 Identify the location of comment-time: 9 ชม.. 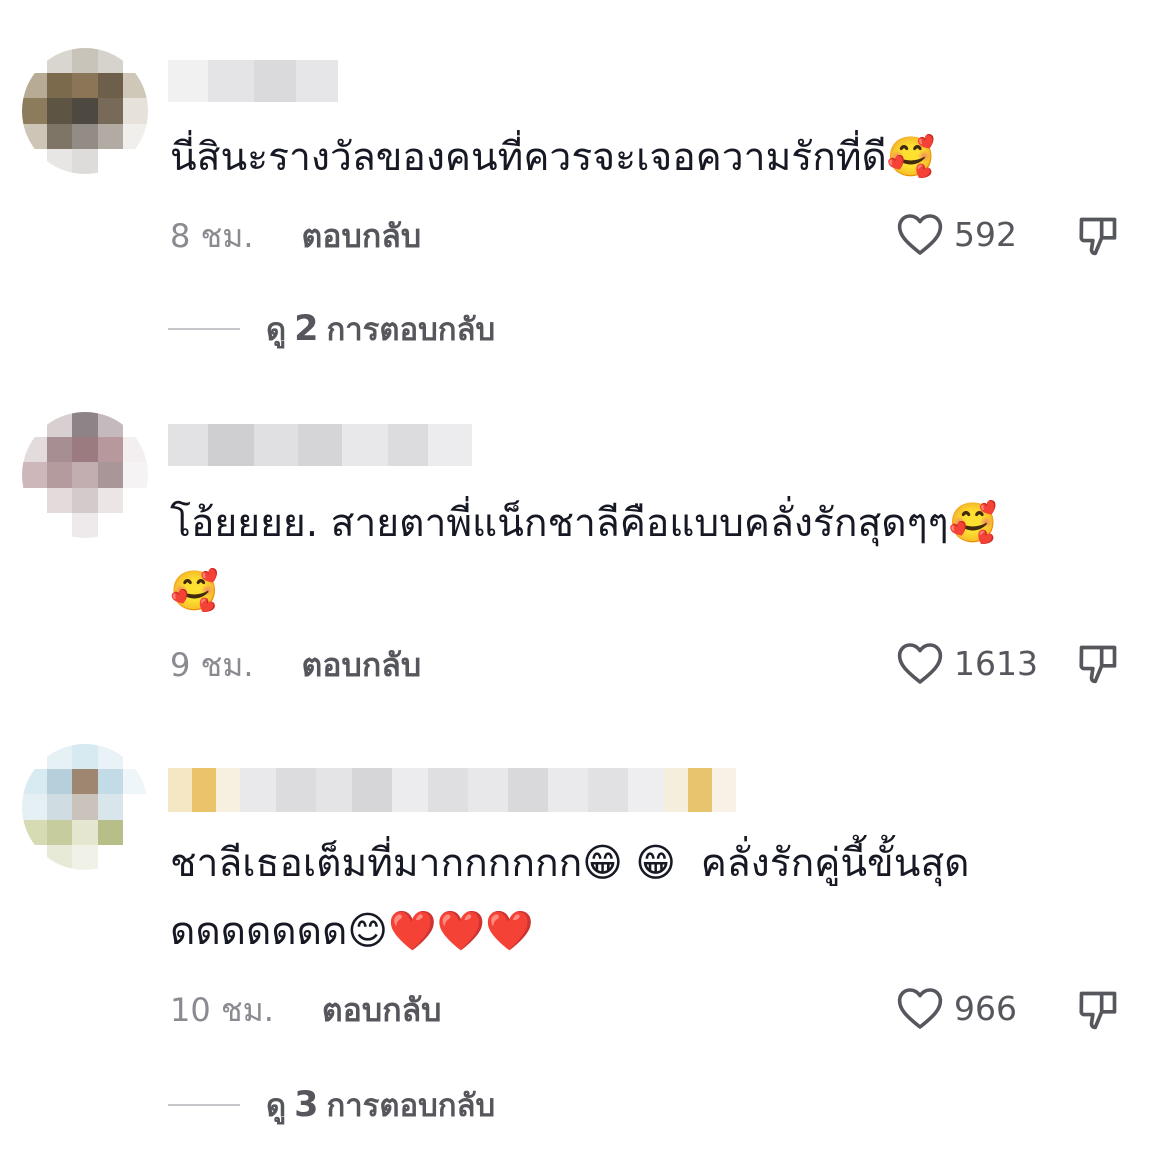
(212, 665).